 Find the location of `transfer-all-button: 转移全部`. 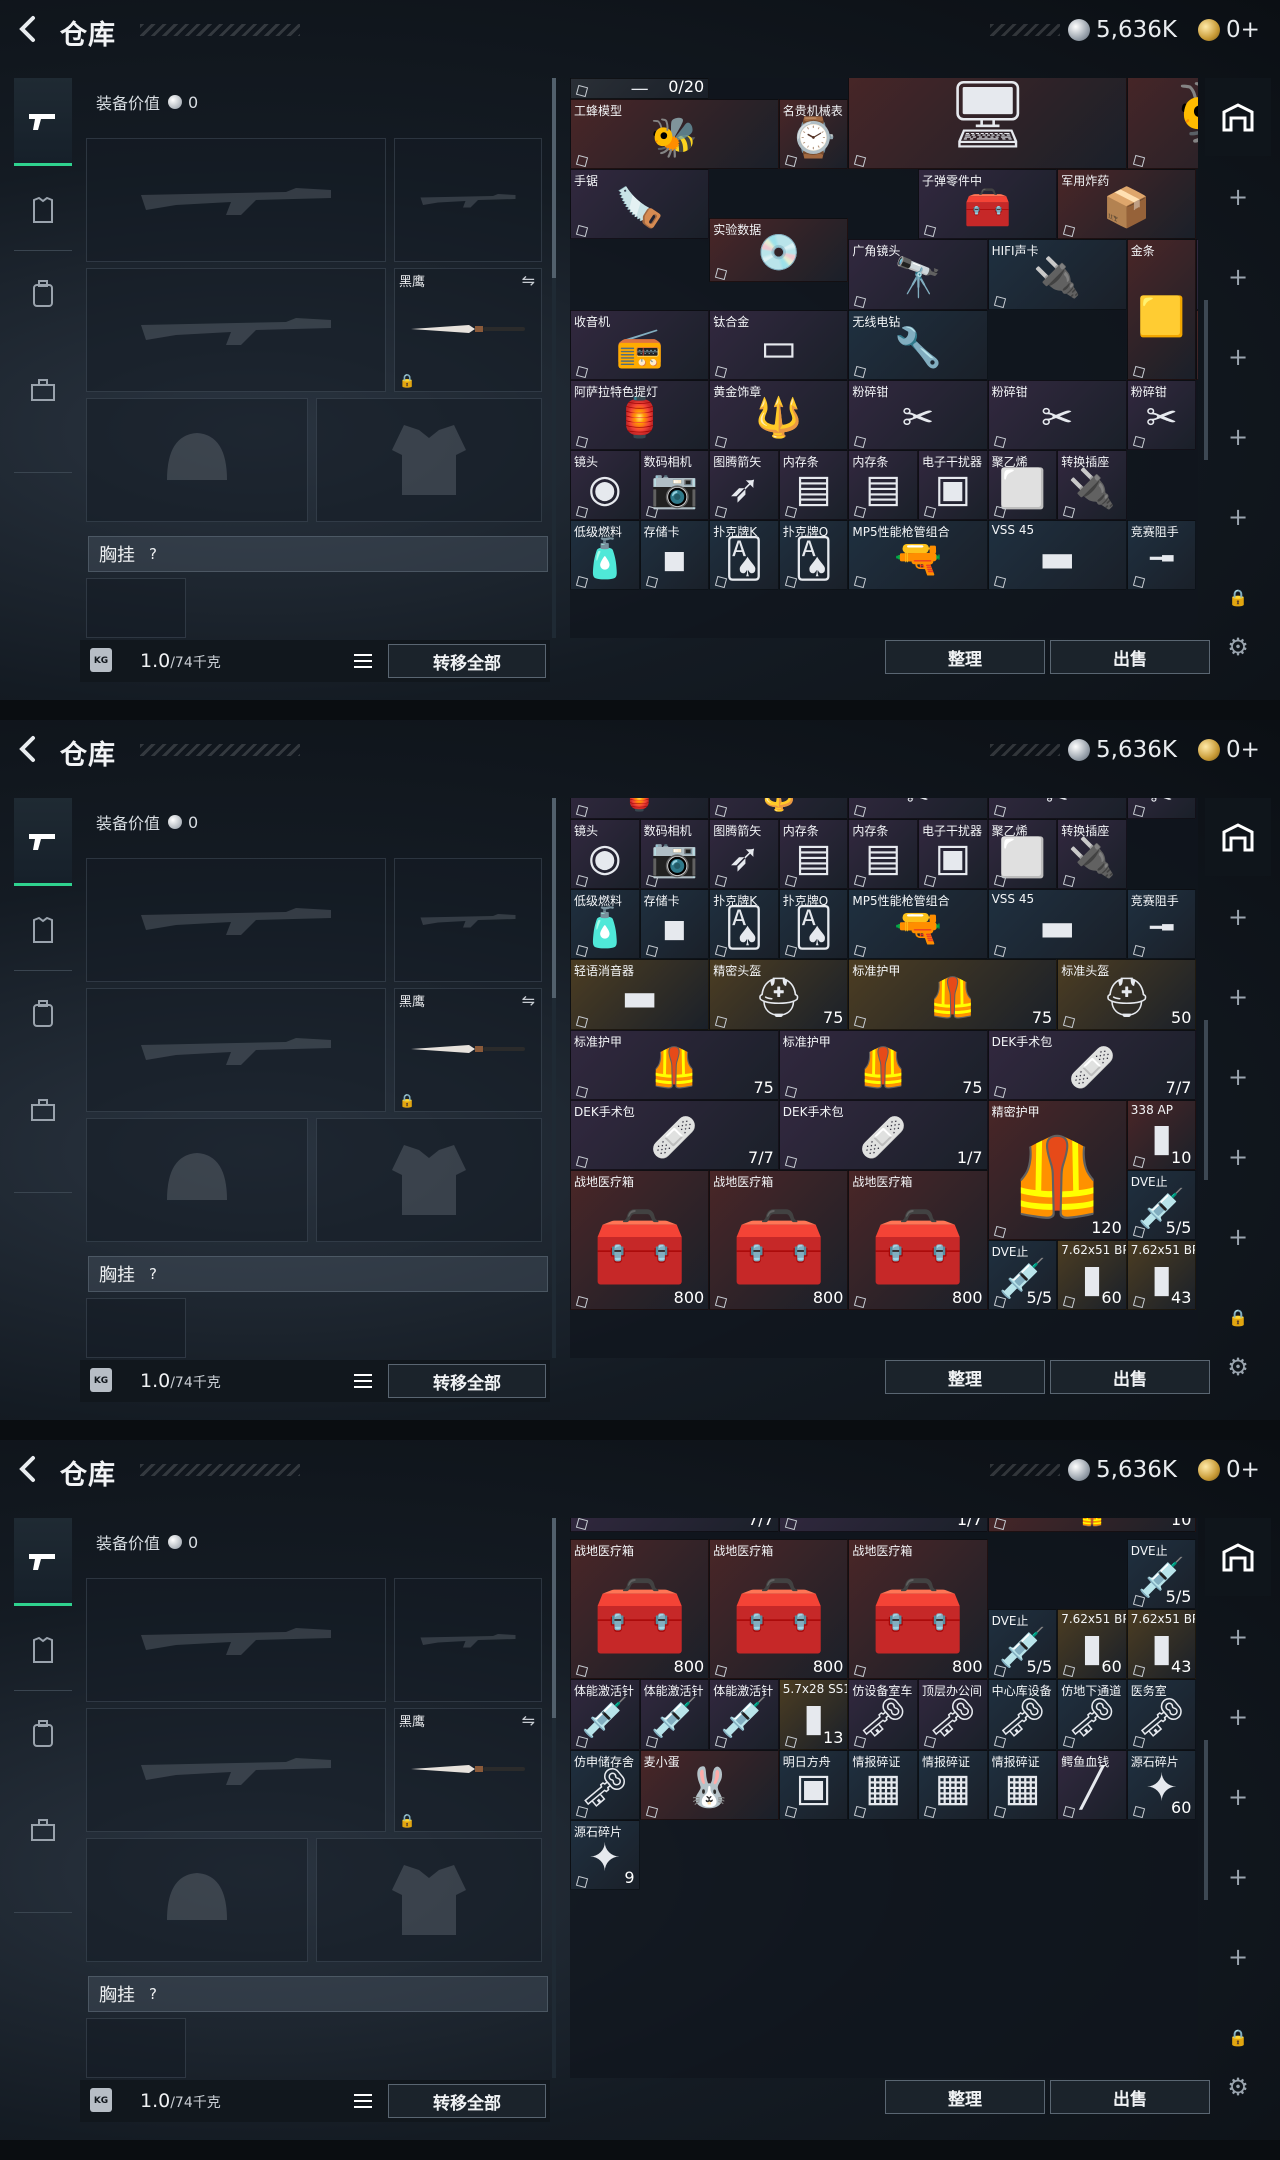

transfer-all-button: 转移全部 is located at coordinates (467, 2101).